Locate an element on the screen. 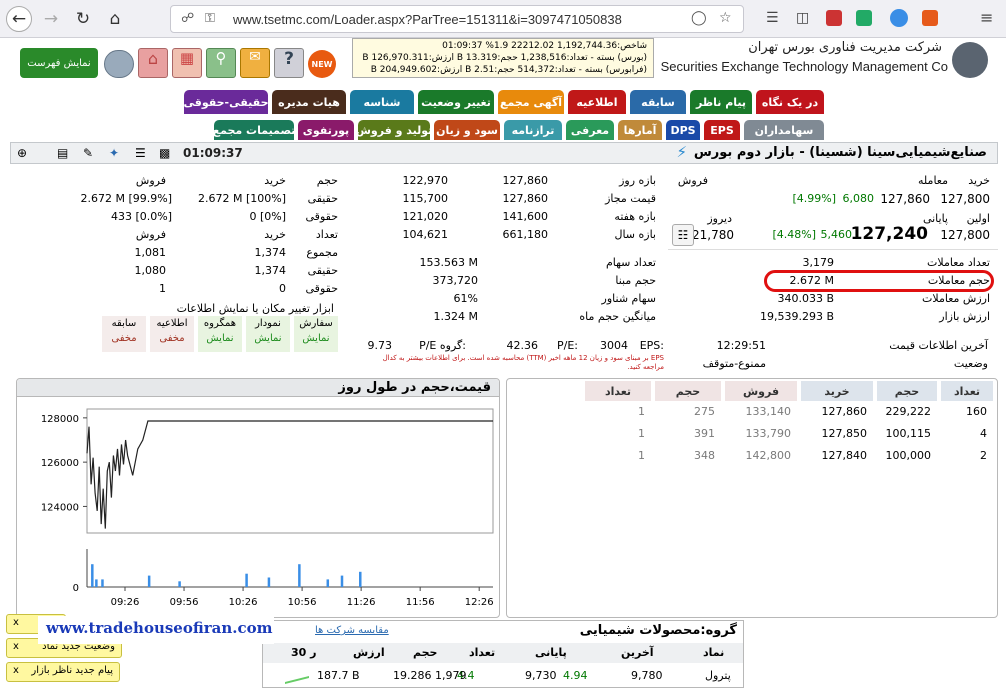  notification-item: پیام جدید ناظر بازار x is located at coordinates (63, 672).